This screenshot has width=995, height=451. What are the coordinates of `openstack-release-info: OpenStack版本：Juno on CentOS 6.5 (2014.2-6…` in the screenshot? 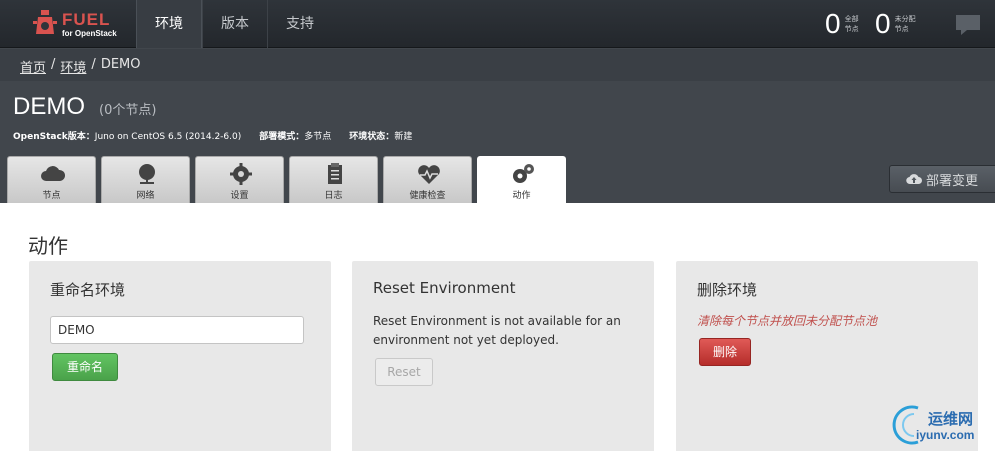 It's located at (127, 135).